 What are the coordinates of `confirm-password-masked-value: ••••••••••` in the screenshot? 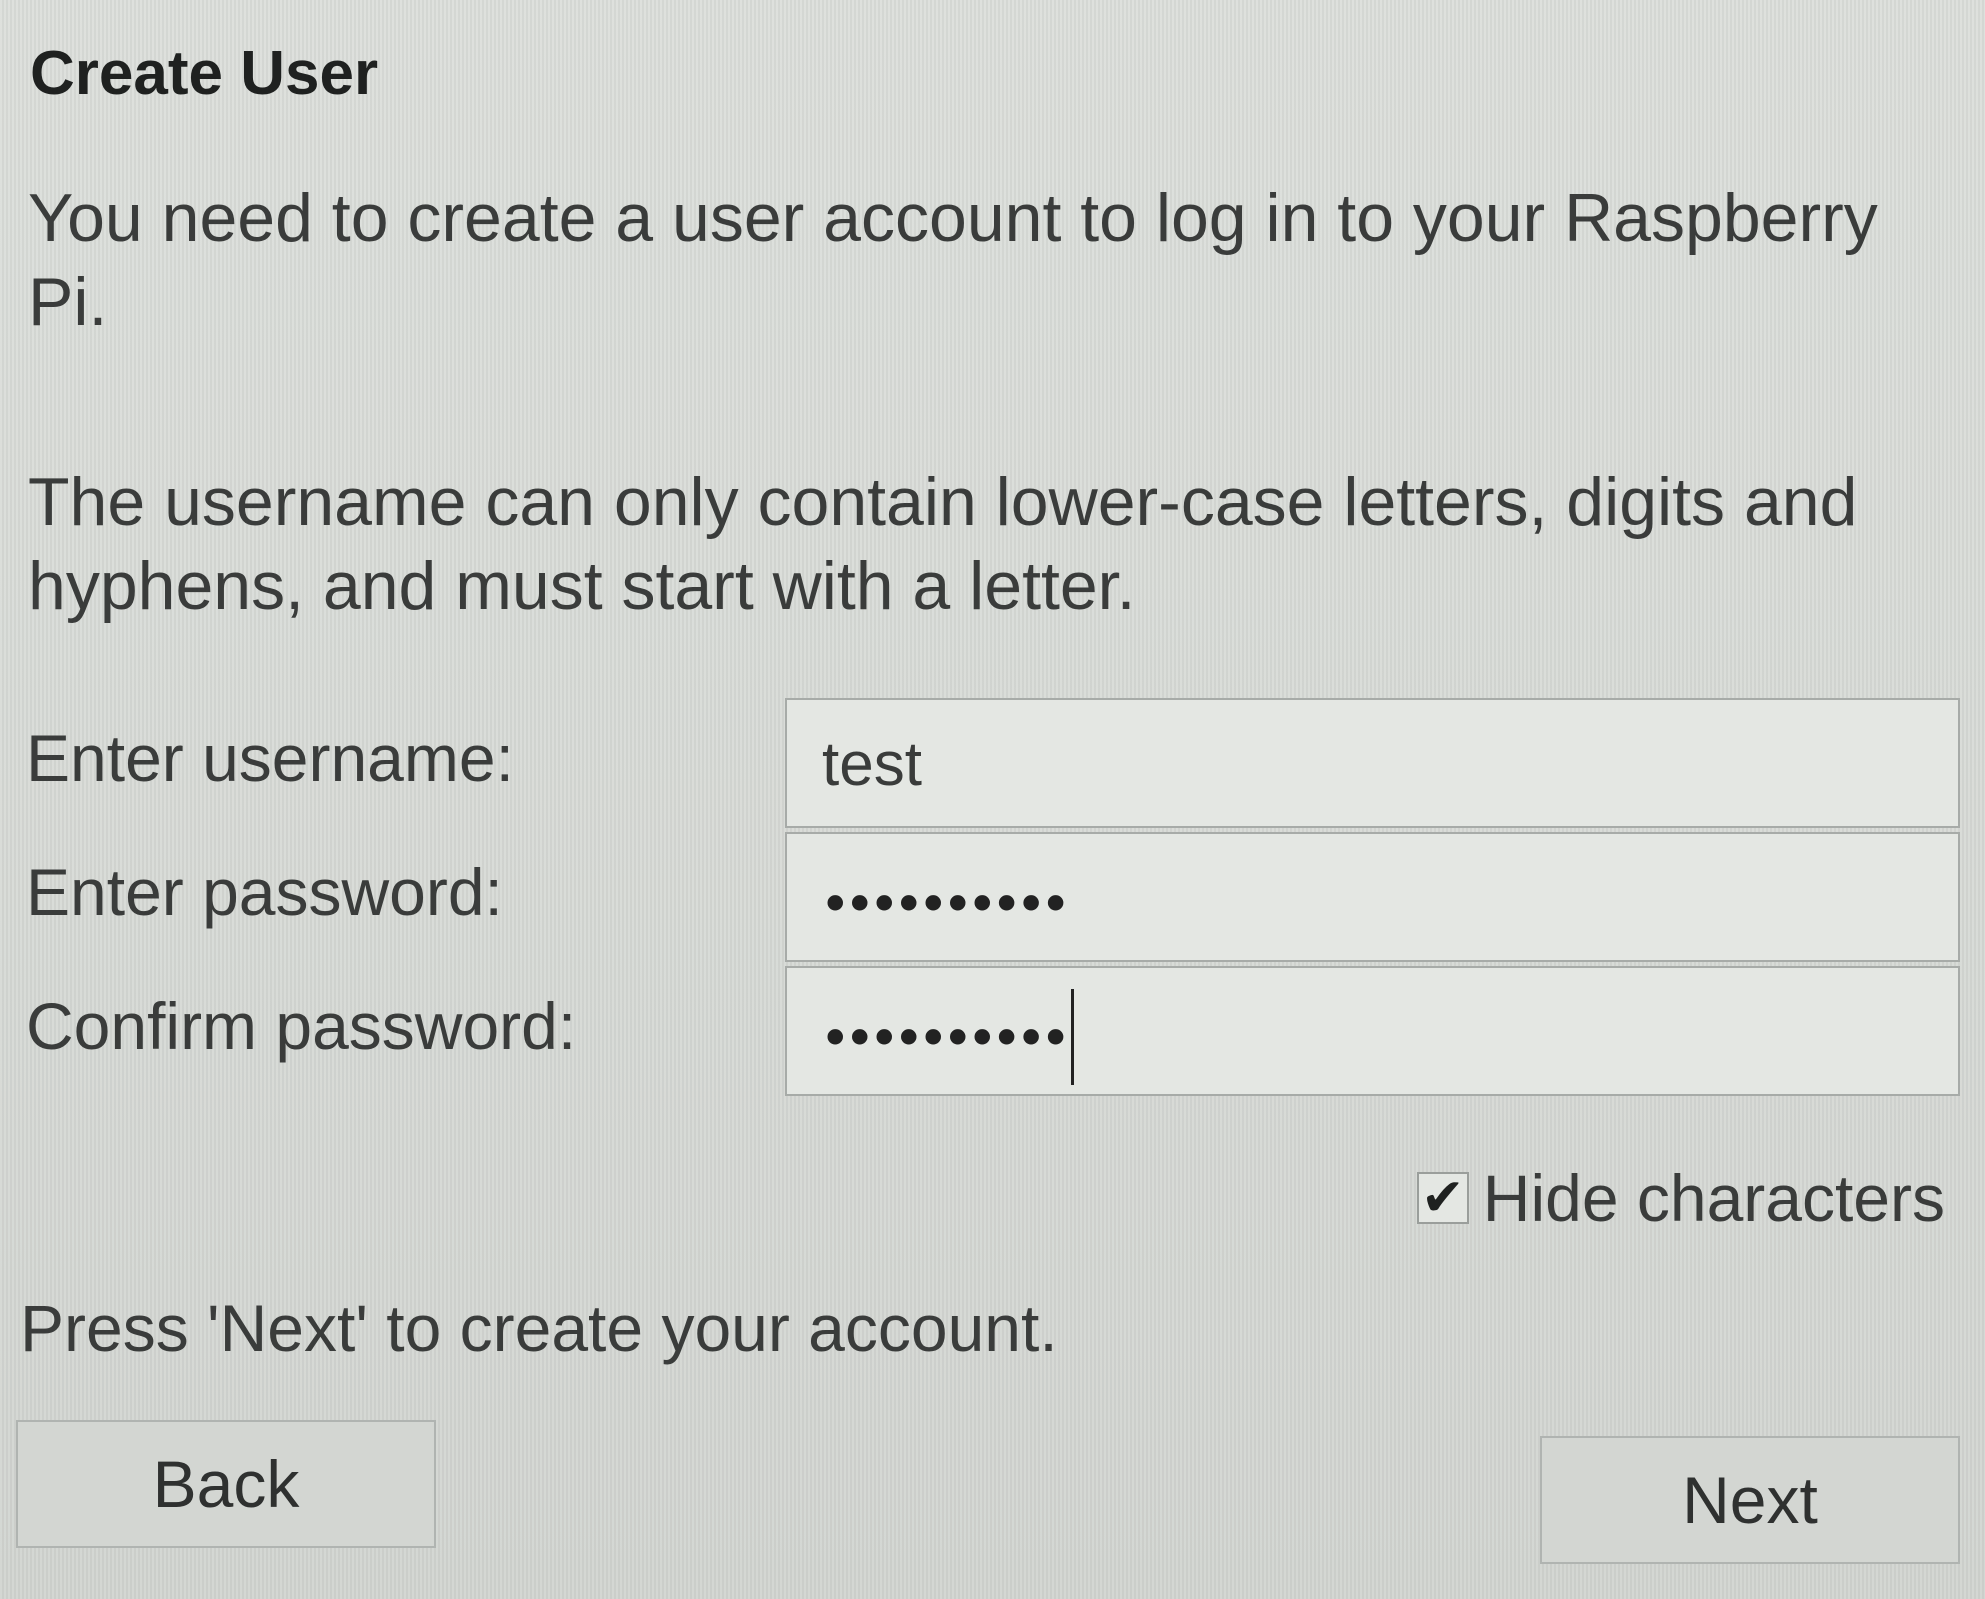 It's located at (945, 1038).